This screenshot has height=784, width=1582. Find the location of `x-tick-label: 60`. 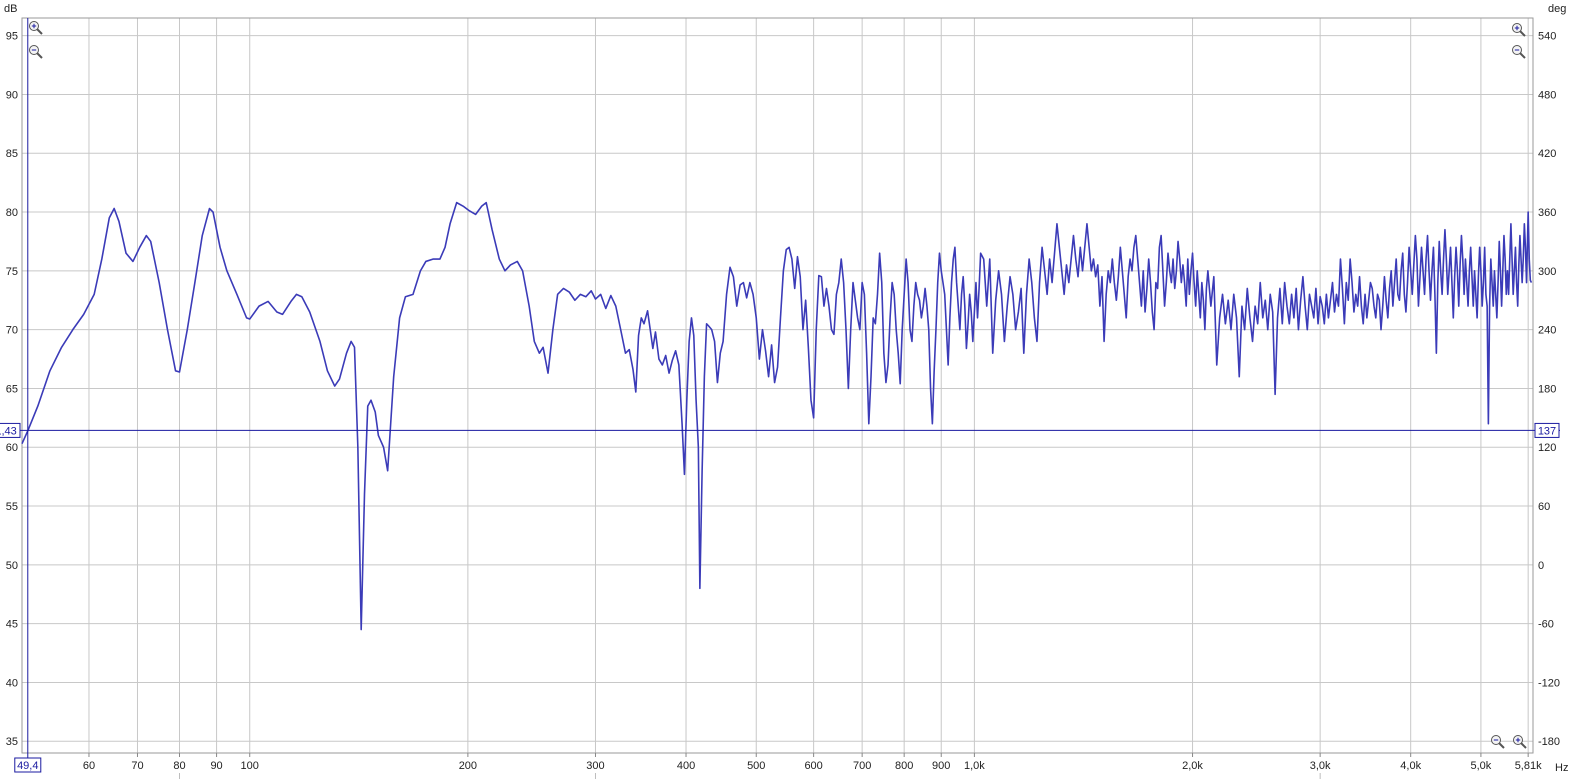

x-tick-label: 60 is located at coordinates (89, 766).